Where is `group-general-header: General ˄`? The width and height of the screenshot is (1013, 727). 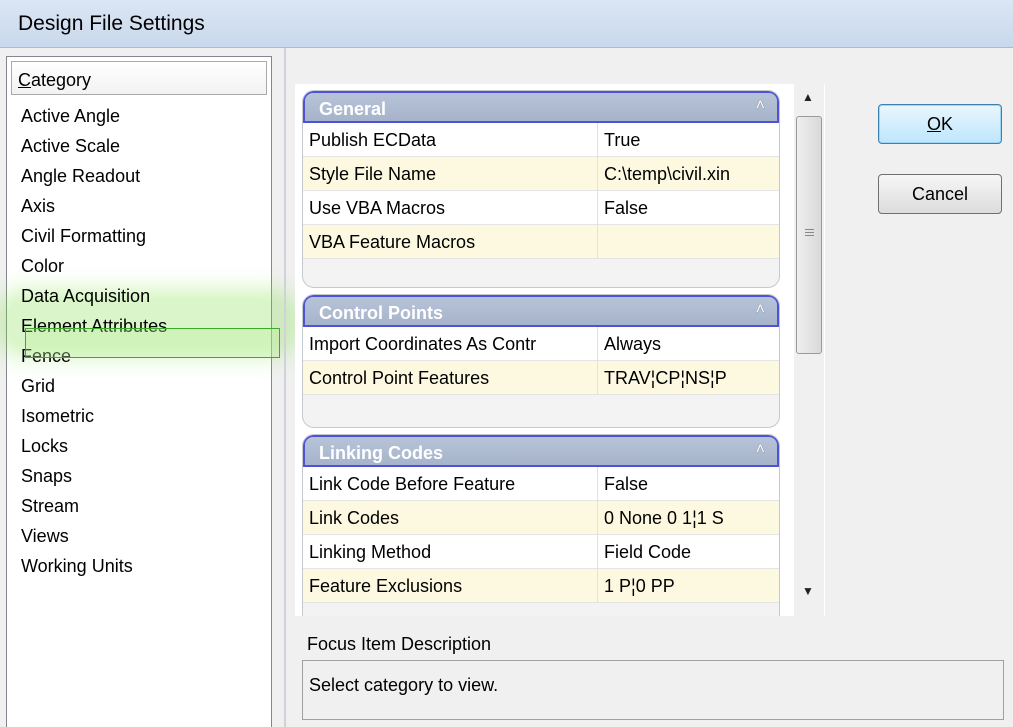
group-general-header: General ˄ is located at coordinates (541, 107).